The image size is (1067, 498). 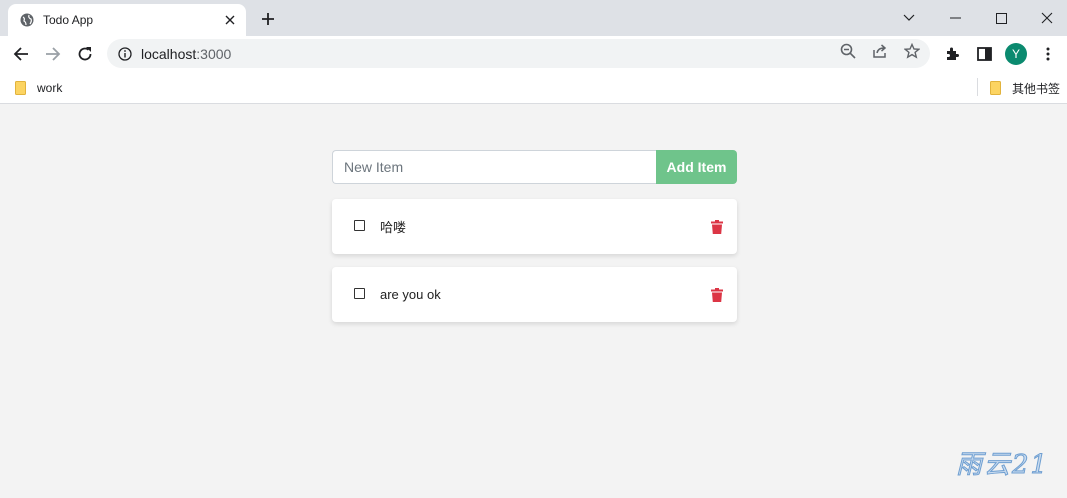 What do you see at coordinates (68, 20) in the screenshot?
I see `tab-title: Todo App` at bounding box center [68, 20].